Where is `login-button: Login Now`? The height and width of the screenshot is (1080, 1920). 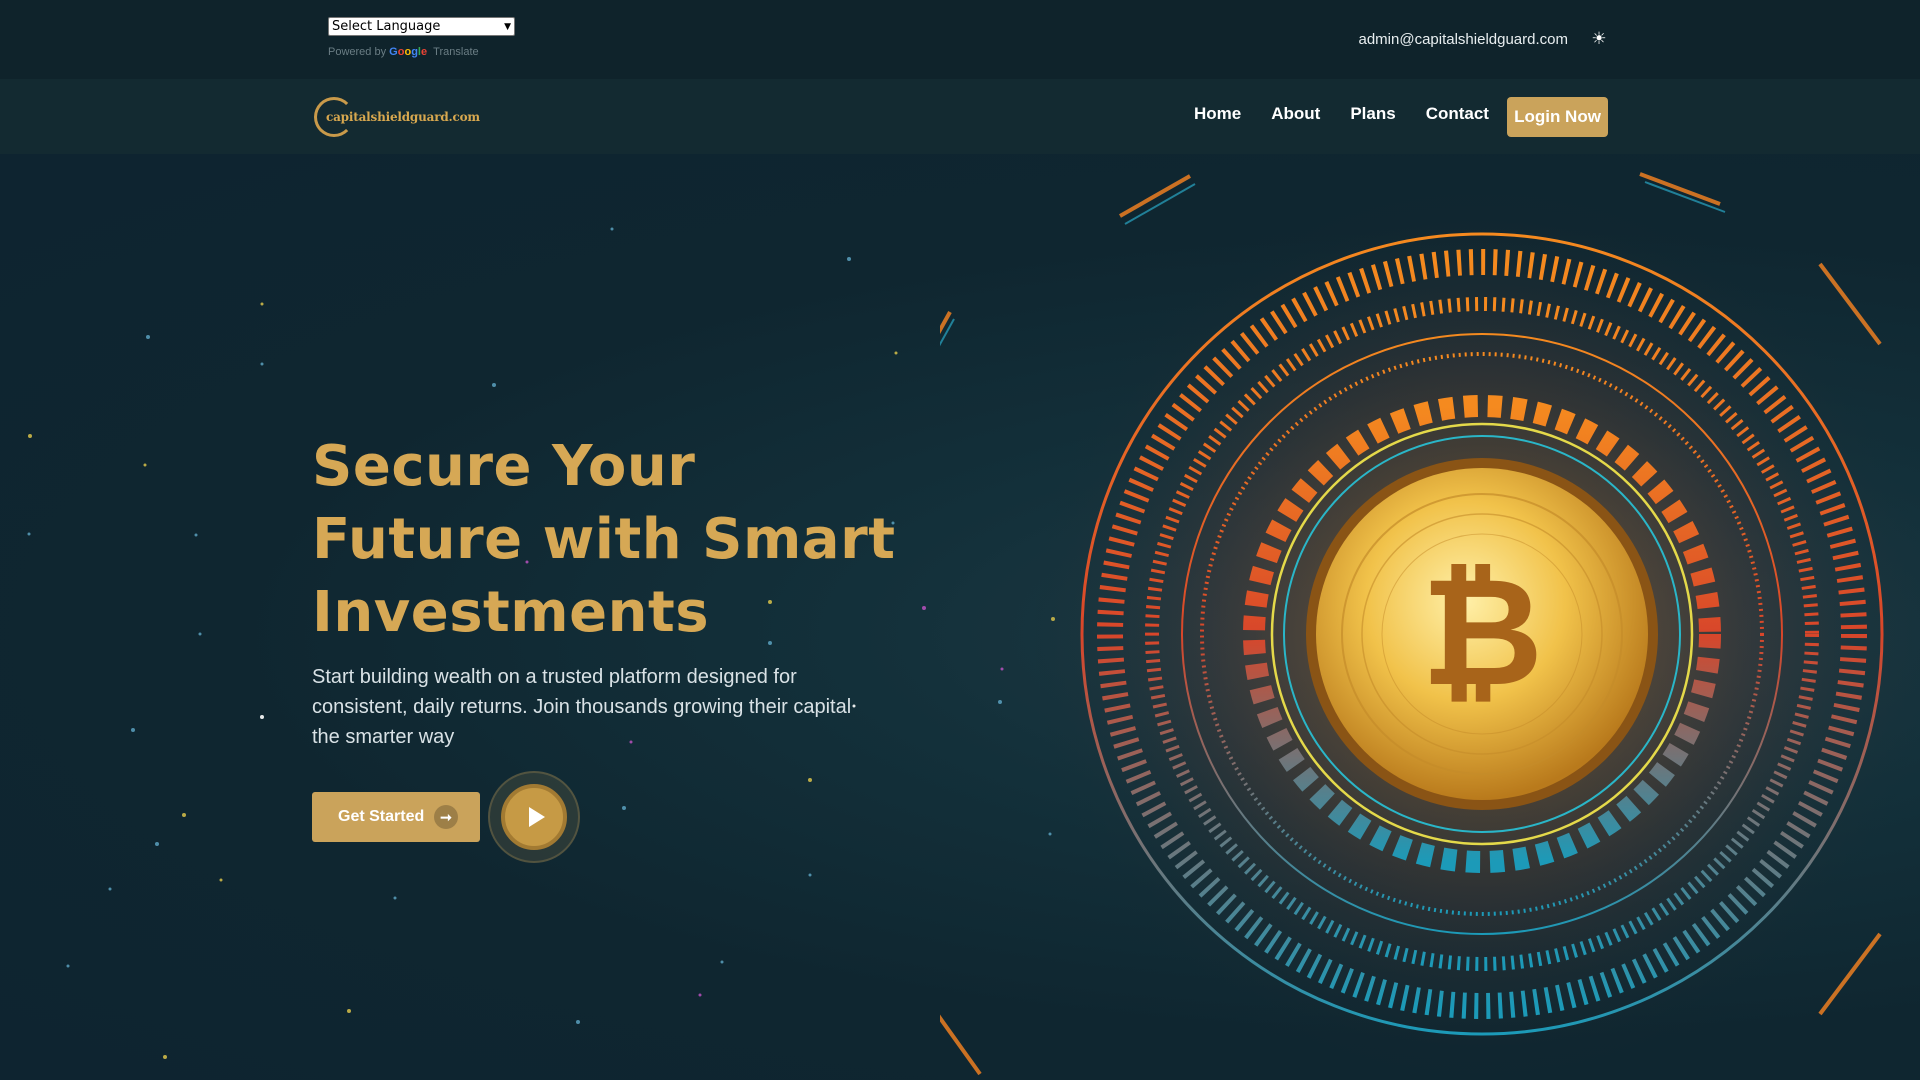 login-button: Login Now is located at coordinates (1557, 117).